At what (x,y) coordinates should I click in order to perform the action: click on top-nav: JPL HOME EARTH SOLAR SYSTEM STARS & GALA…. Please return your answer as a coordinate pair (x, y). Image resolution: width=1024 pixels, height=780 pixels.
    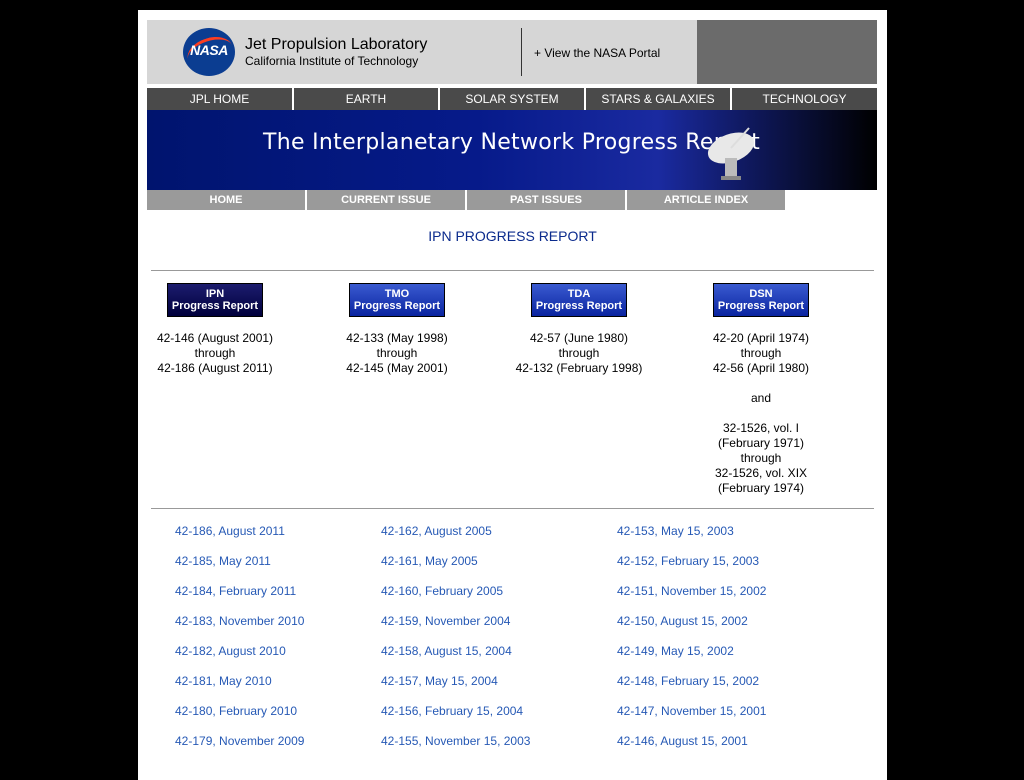
    Looking at the image, I should click on (512, 99).